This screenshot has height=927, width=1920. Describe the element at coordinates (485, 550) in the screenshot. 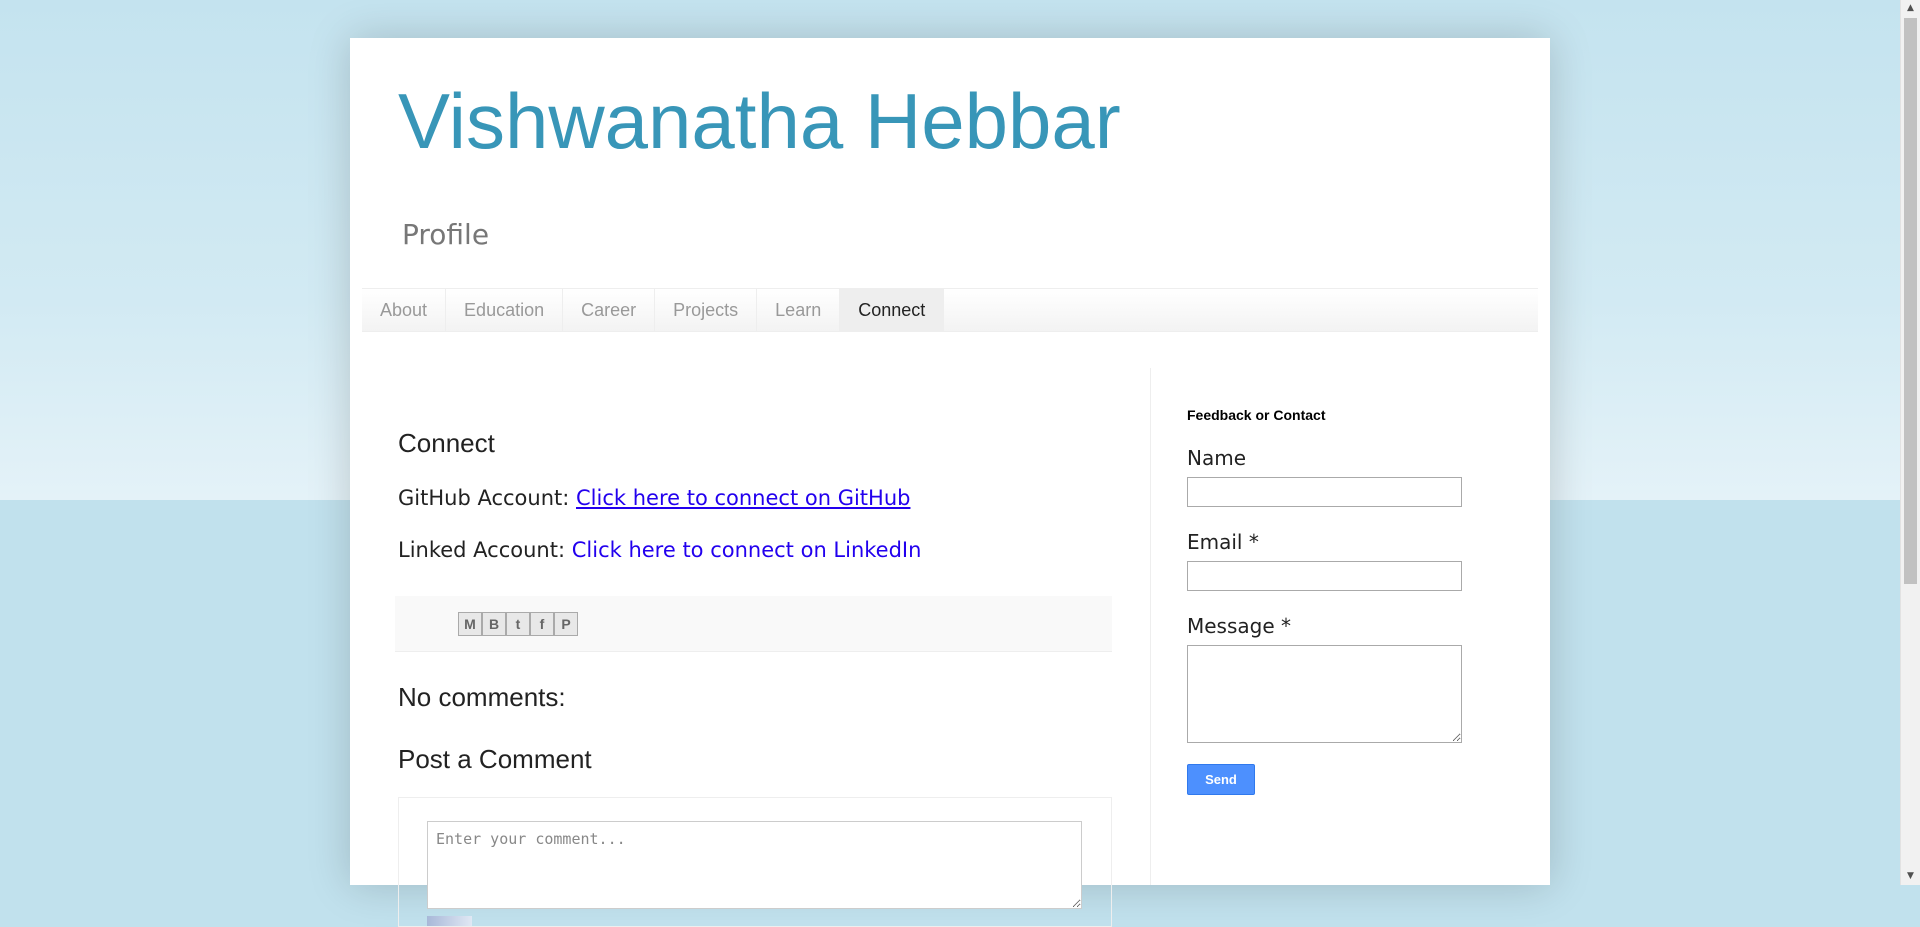

I see `linkedin-label: Linked Account:` at that location.